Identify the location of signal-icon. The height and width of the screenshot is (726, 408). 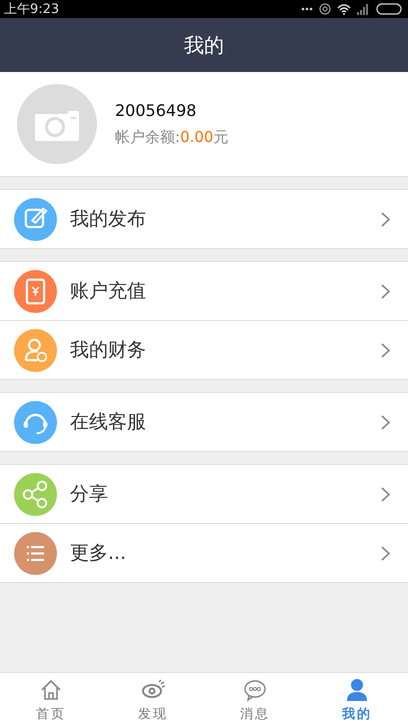
(363, 9).